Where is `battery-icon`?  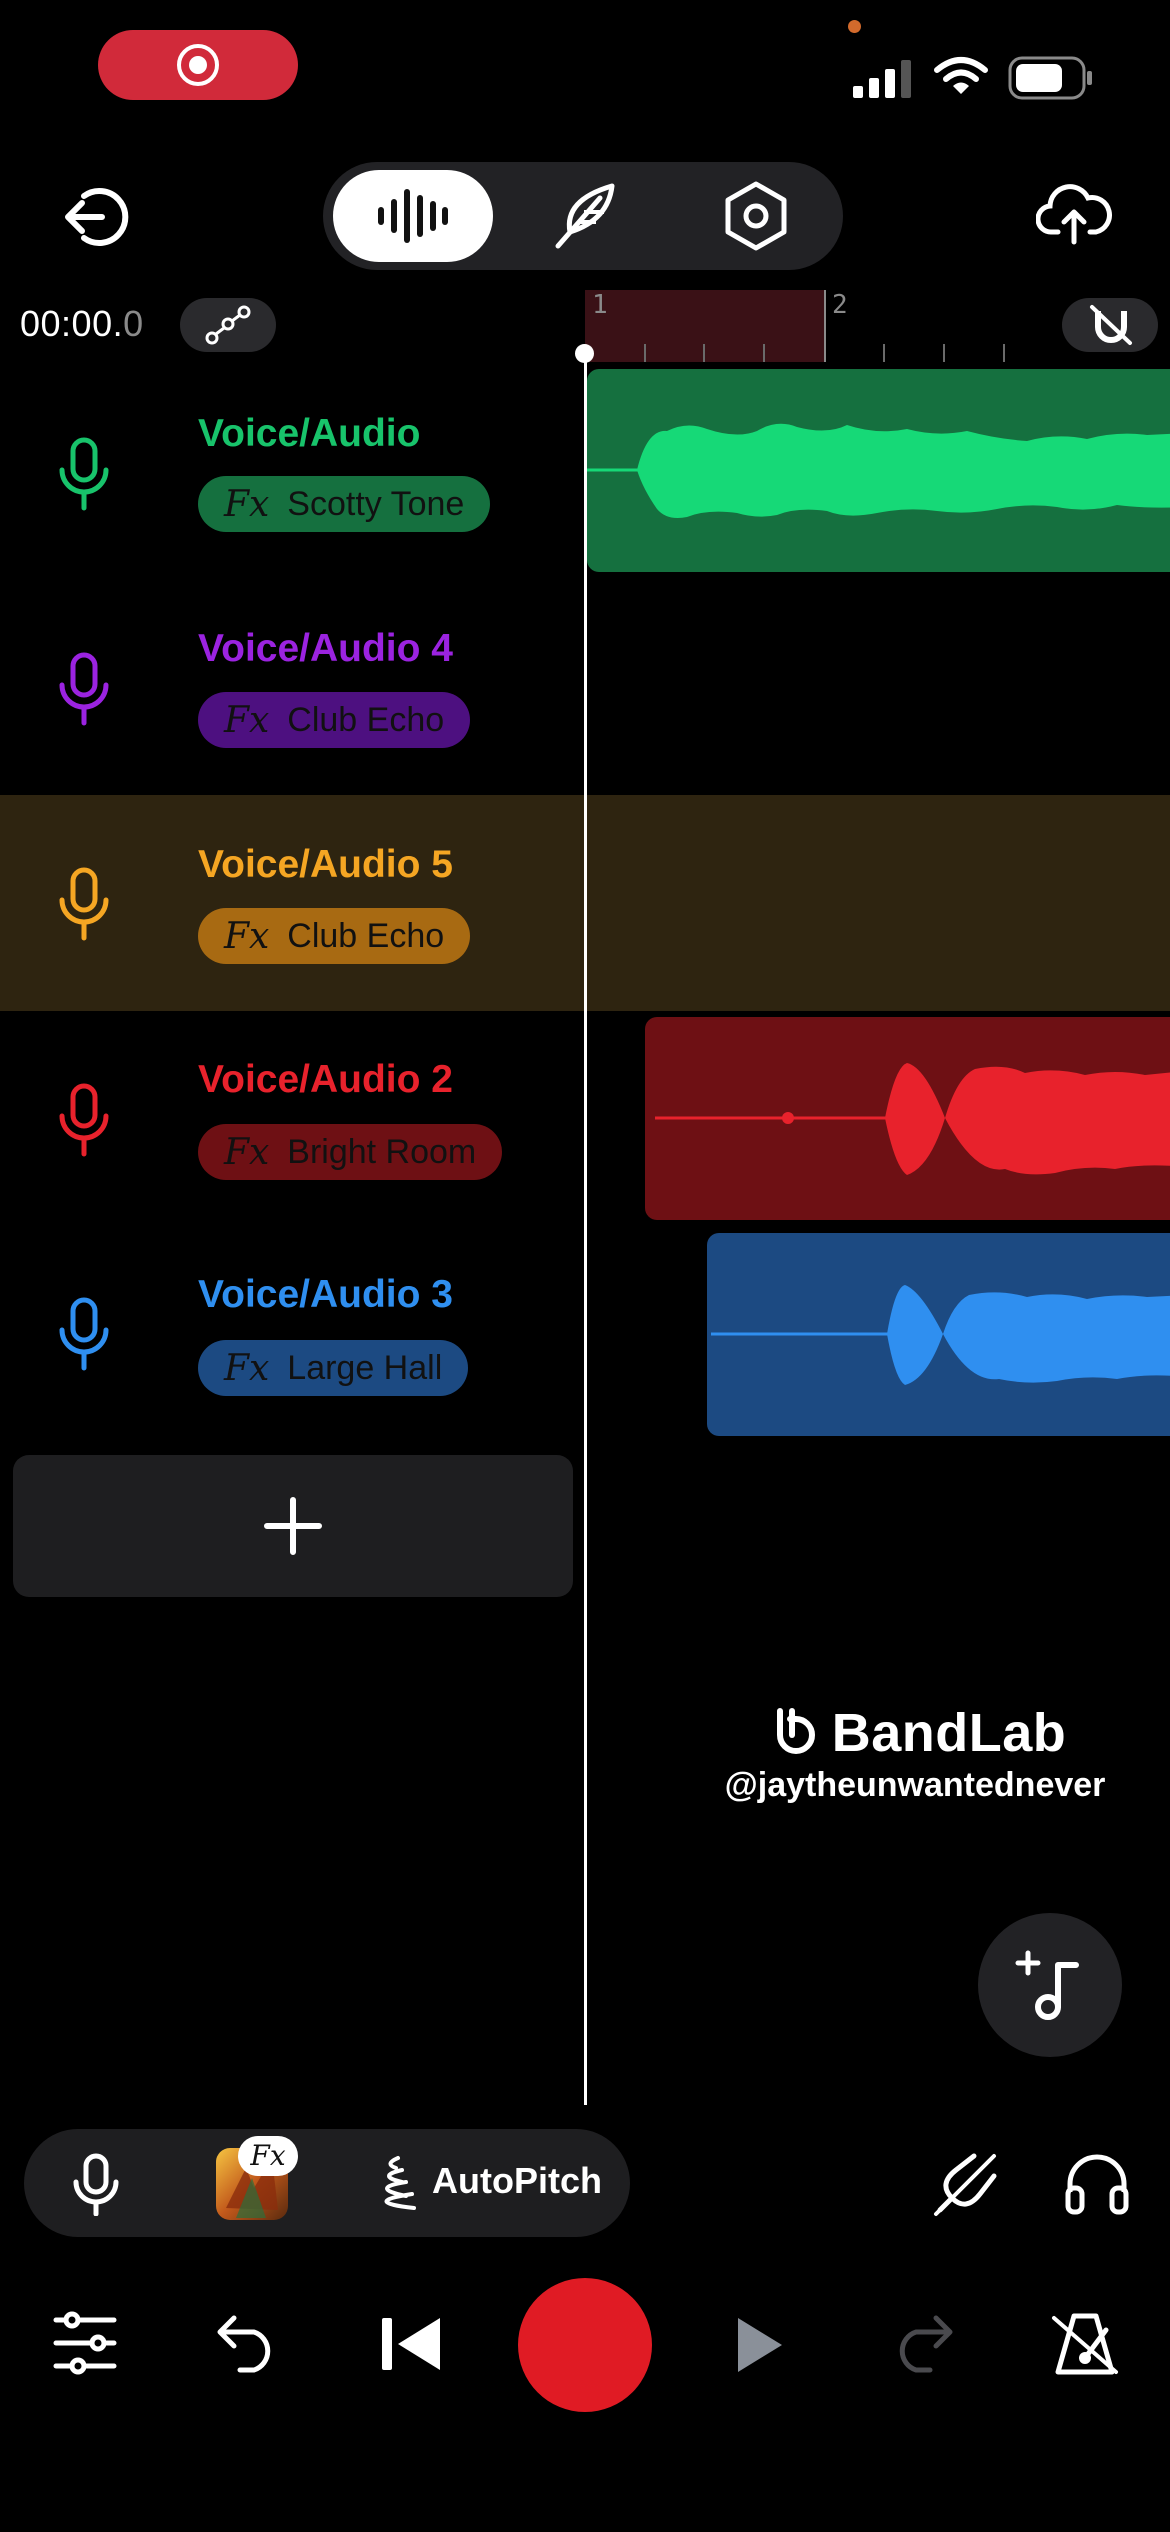
battery-icon is located at coordinates (1050, 78).